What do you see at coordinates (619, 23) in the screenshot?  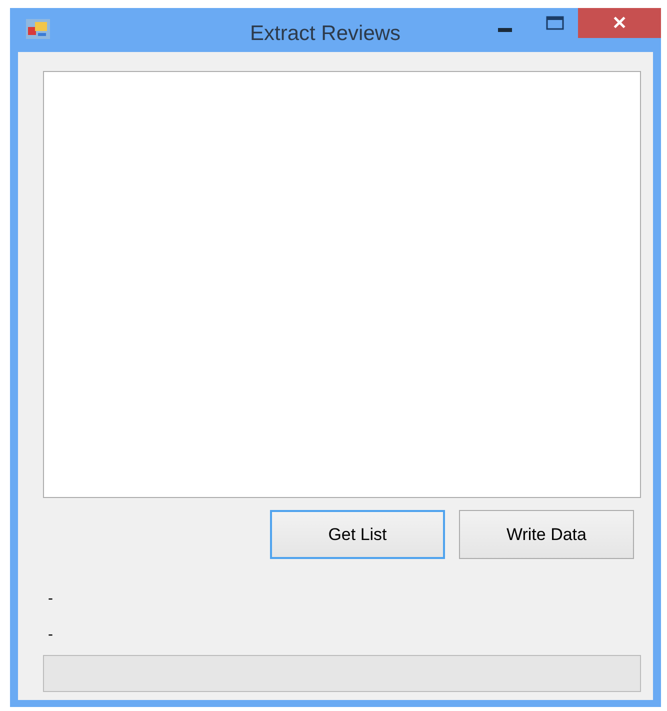 I see `close-button: ✕` at bounding box center [619, 23].